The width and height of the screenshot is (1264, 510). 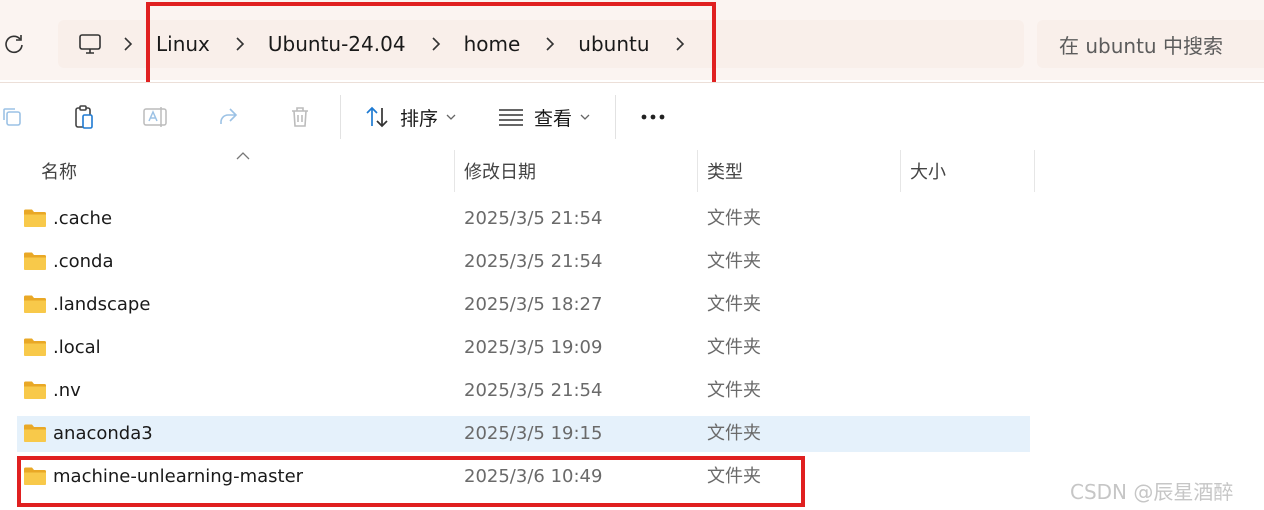 I want to click on copy-button, so click(x=15, y=117).